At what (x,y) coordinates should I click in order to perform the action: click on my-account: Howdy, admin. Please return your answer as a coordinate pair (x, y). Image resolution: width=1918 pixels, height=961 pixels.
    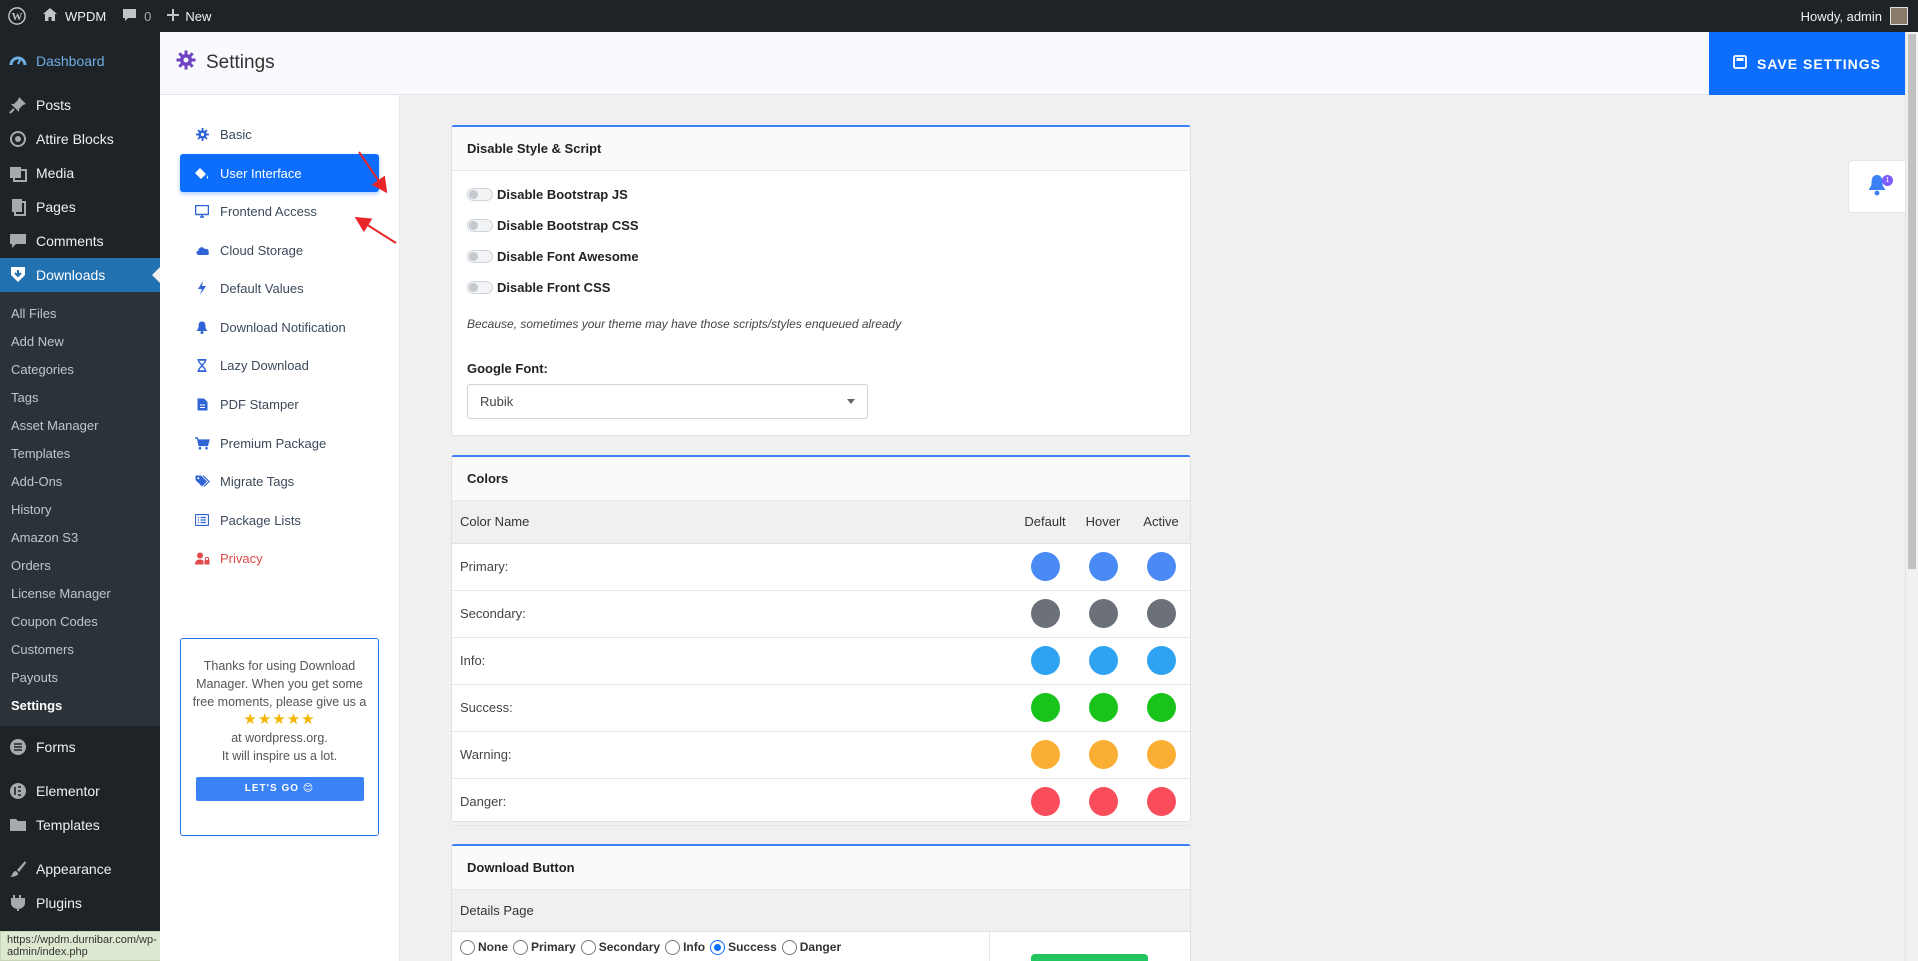
    Looking at the image, I should click on (1854, 16).